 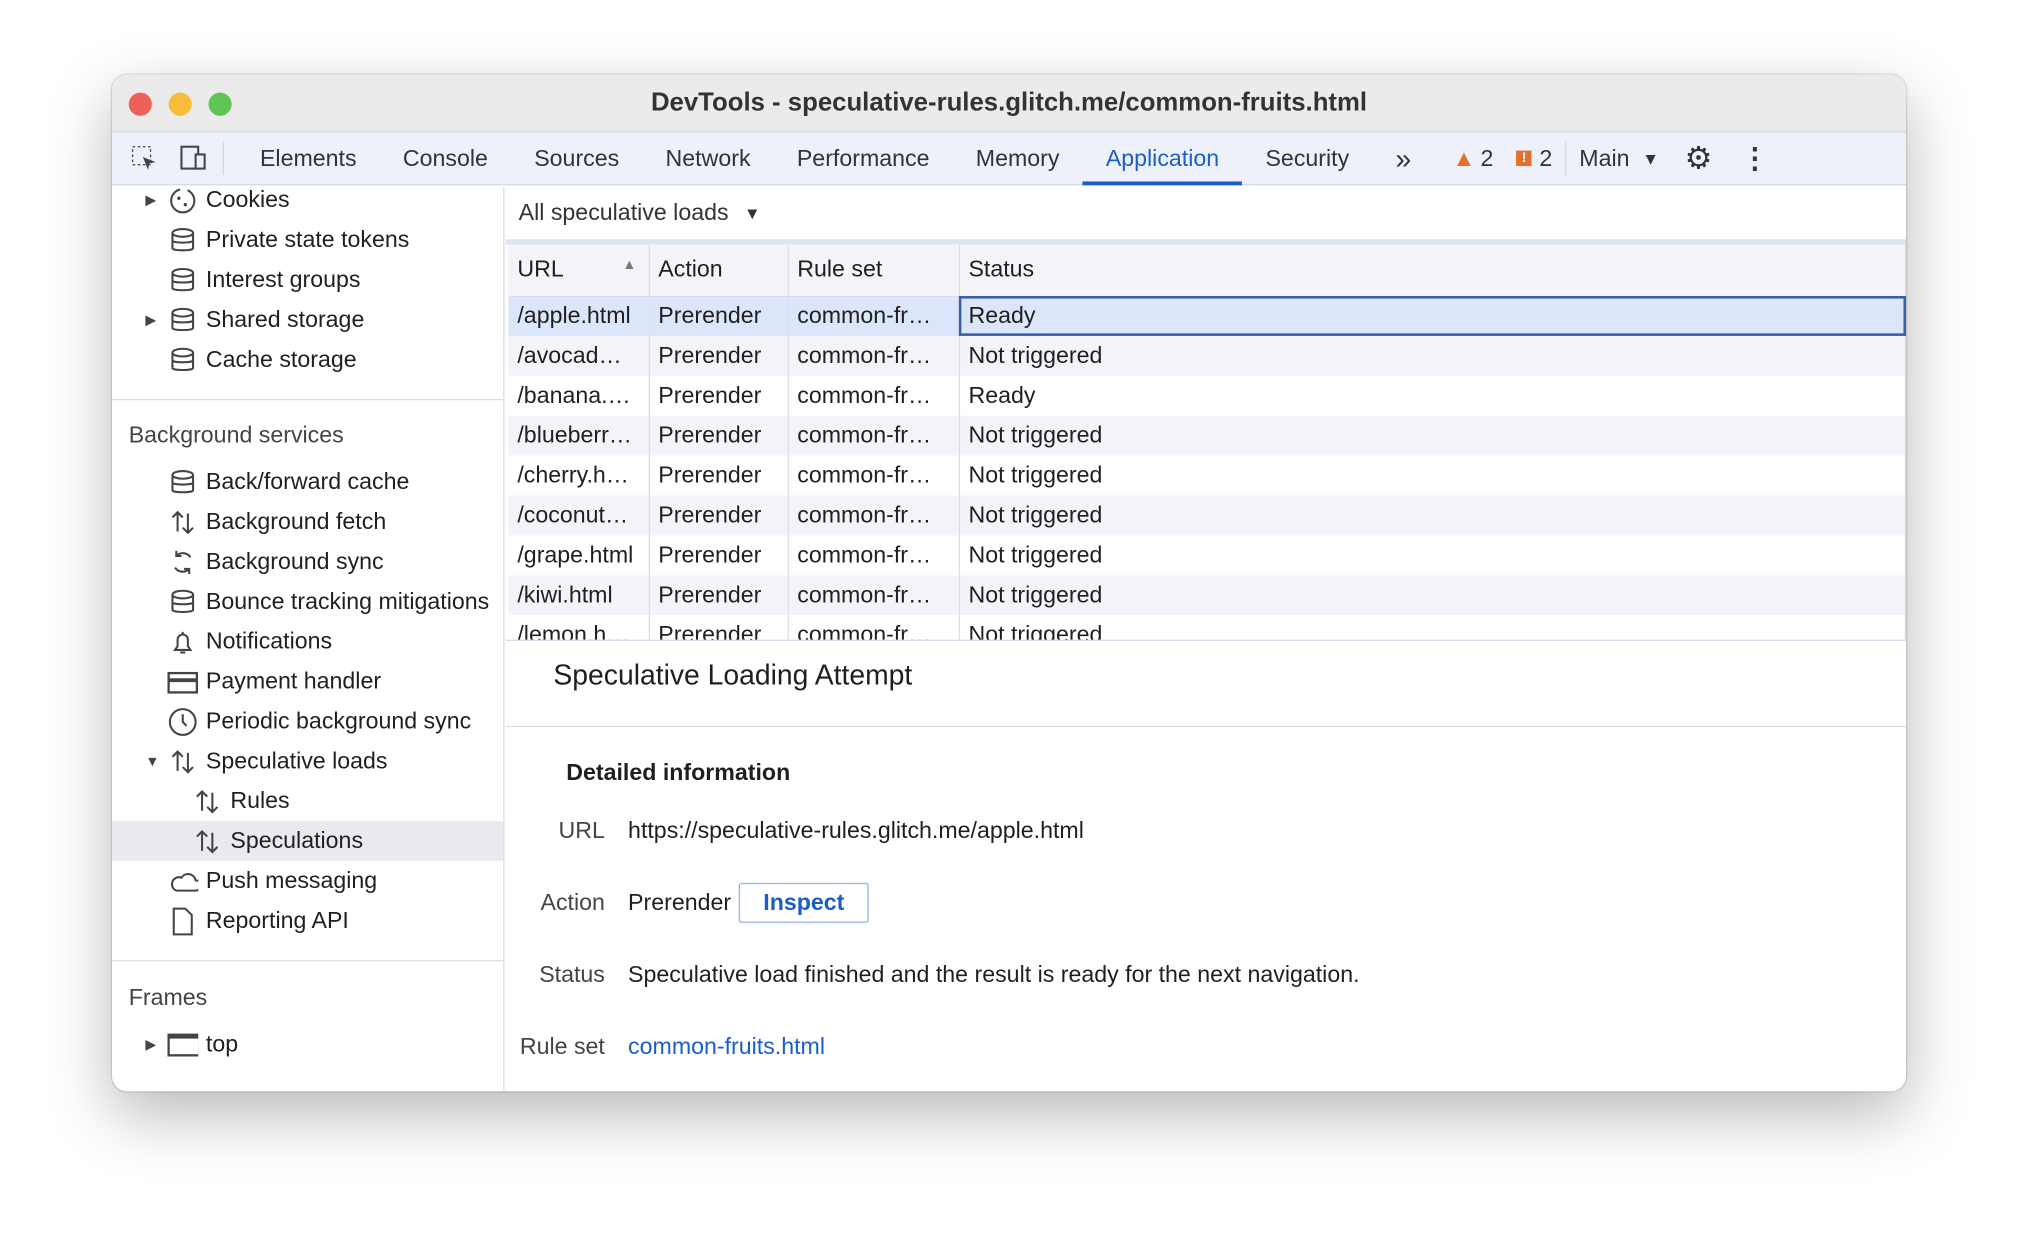 What do you see at coordinates (307, 801) in the screenshot?
I see `sidebar-item-rules: Rules` at bounding box center [307, 801].